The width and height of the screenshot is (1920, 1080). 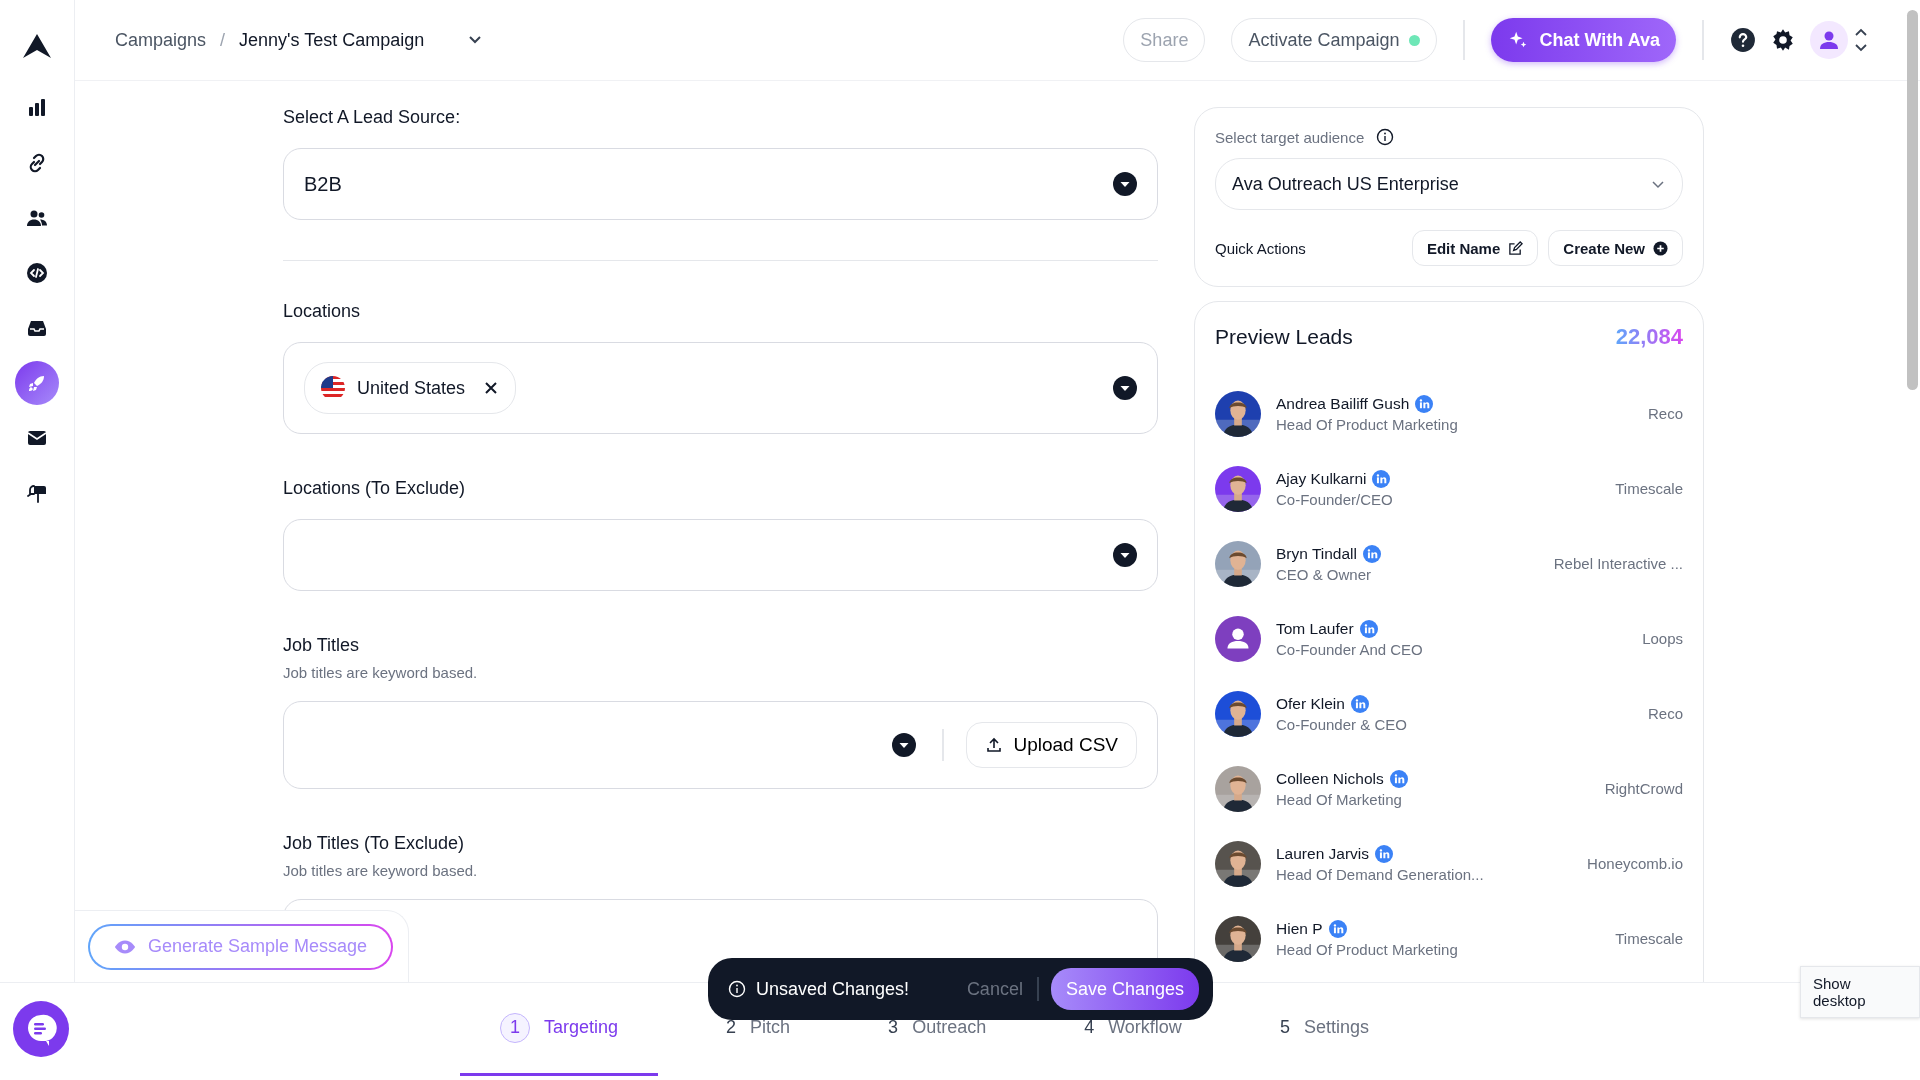 I want to click on lead-name: Hien P, so click(x=1299, y=928).